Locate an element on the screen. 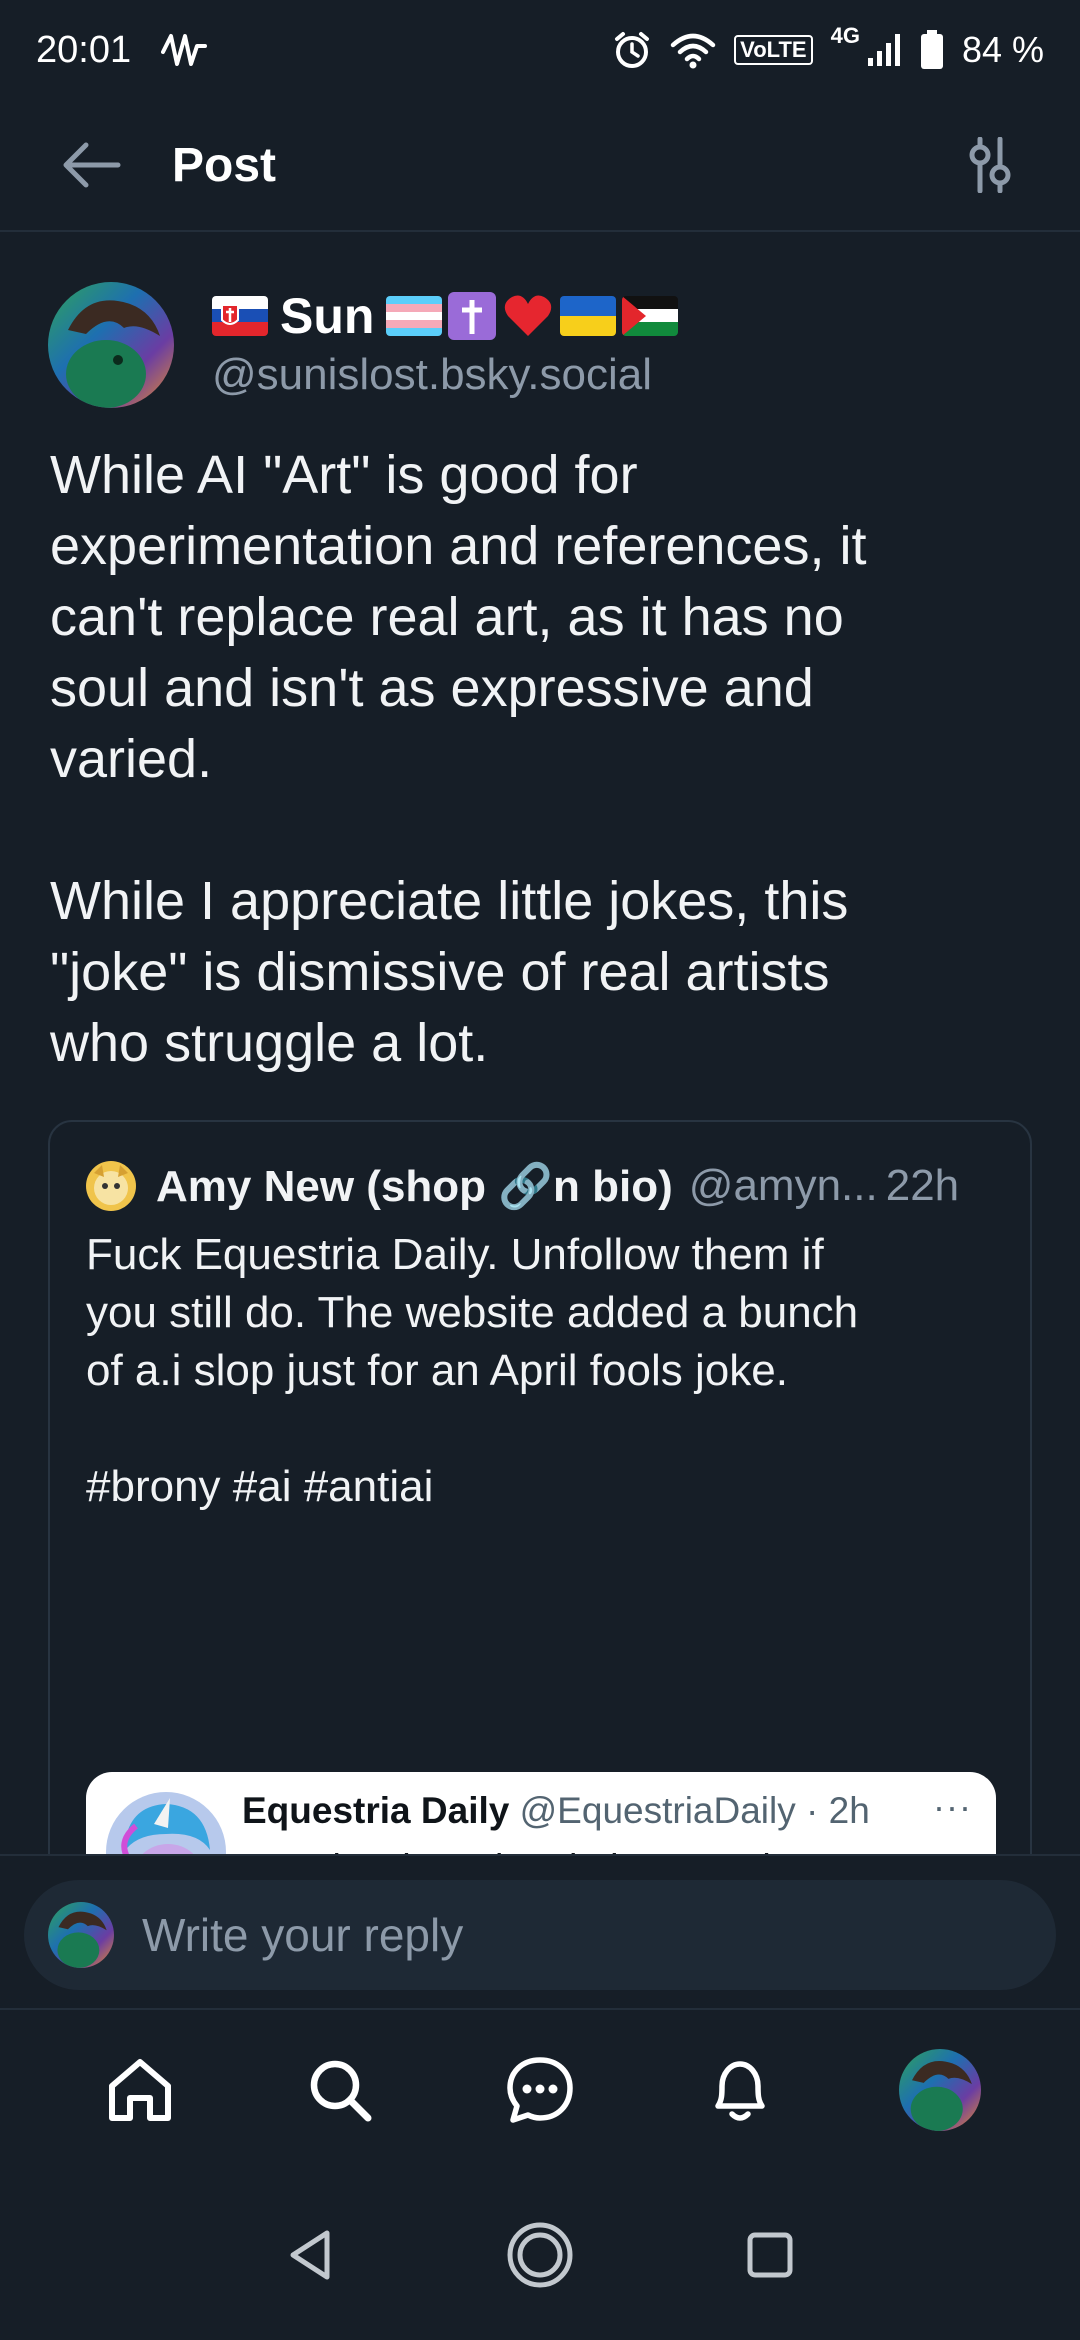 Image resolution: width=1080 pixels, height=2340 pixels. display-name: Sun is located at coordinates (327, 316).